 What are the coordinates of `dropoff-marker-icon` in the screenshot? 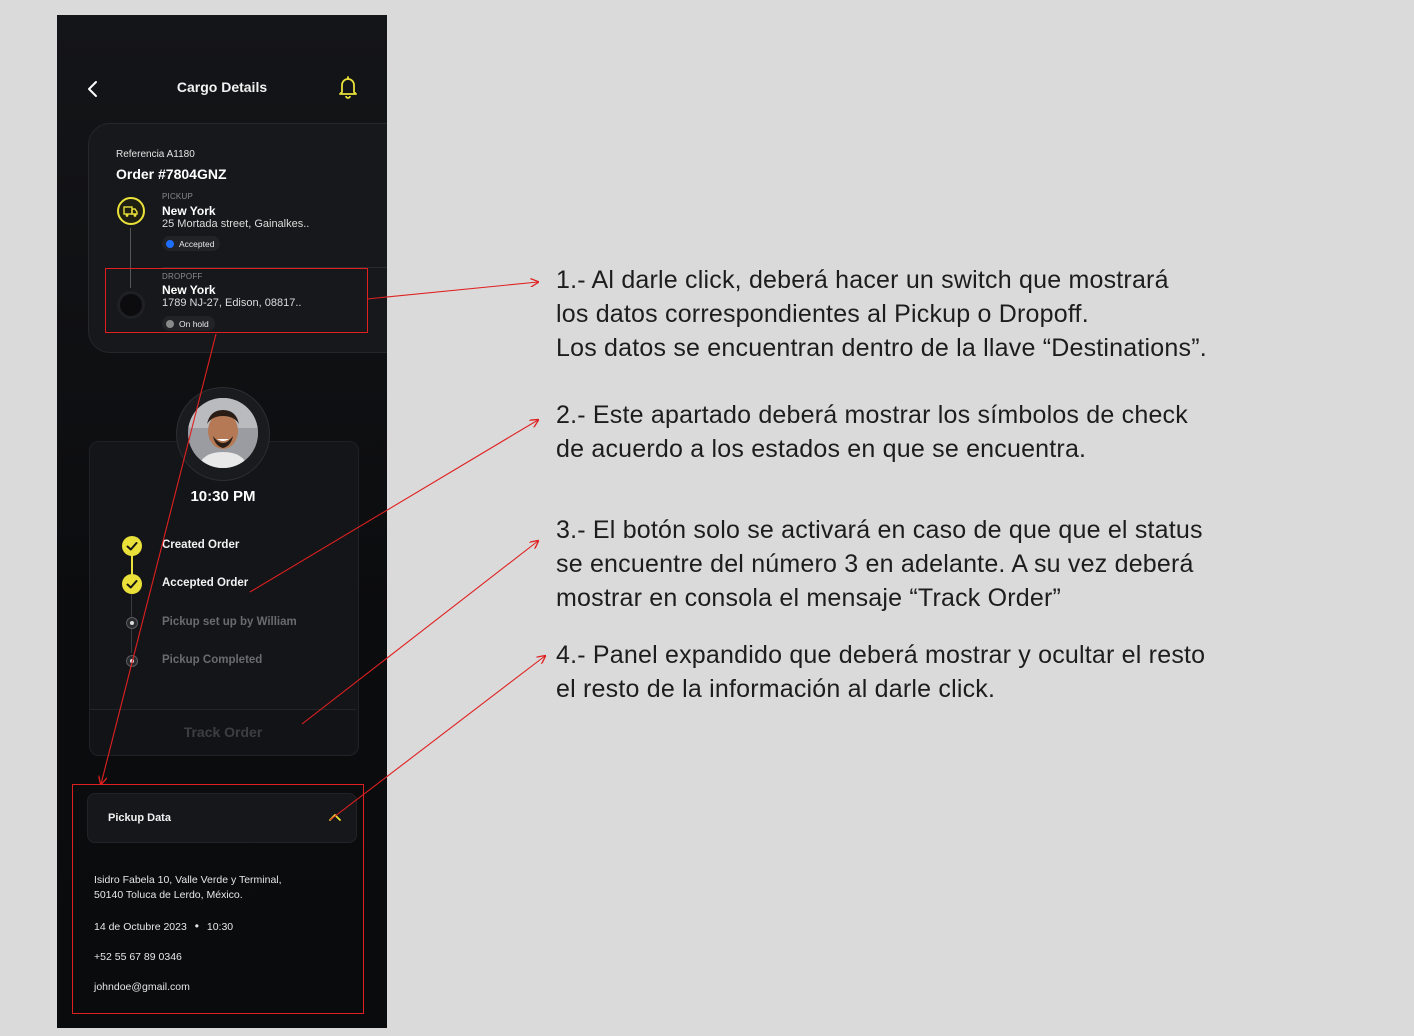 It's located at (131, 305).